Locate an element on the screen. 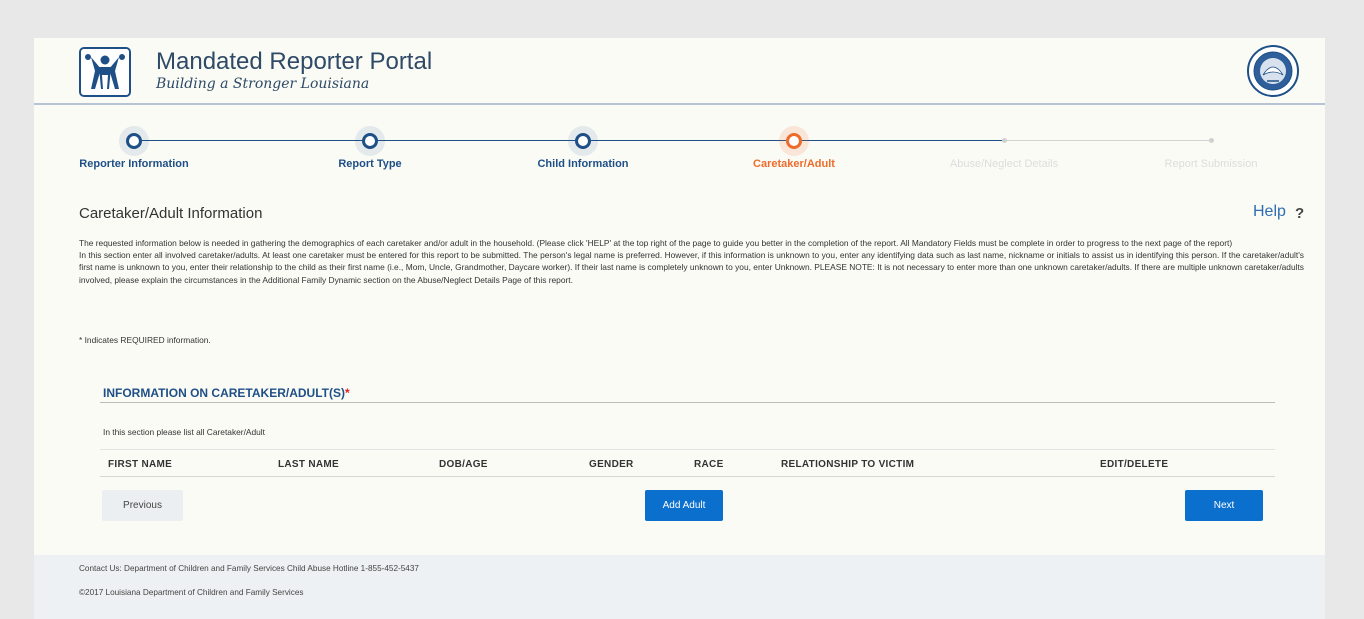 The image size is (1364, 619). column-header-gender: GENDER is located at coordinates (611, 464).